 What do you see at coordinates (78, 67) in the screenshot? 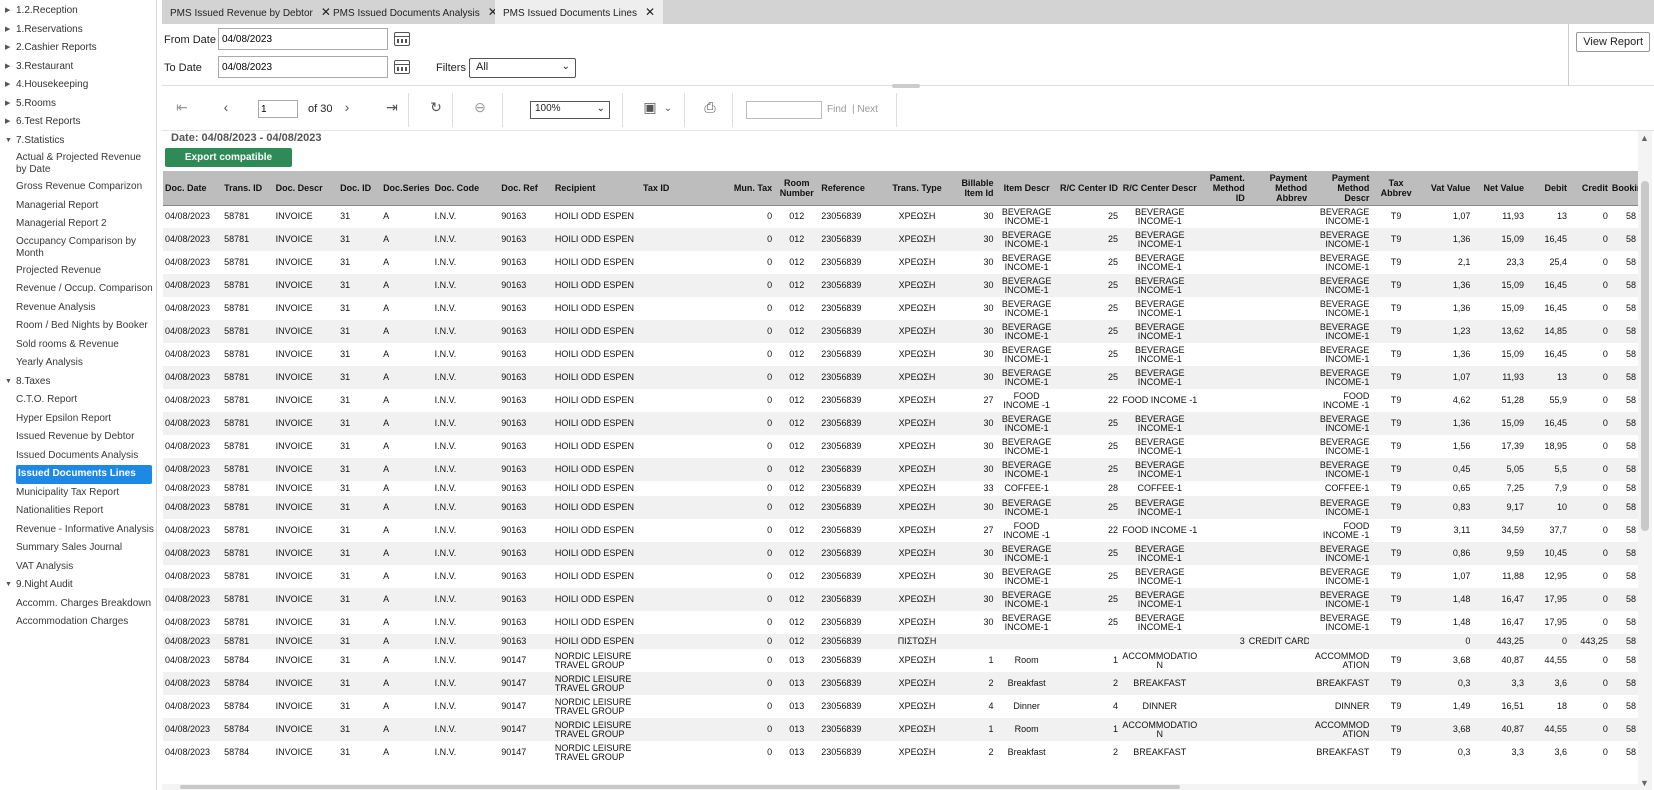
I see `tree-group: ▶ 3.Restaurant` at bounding box center [78, 67].